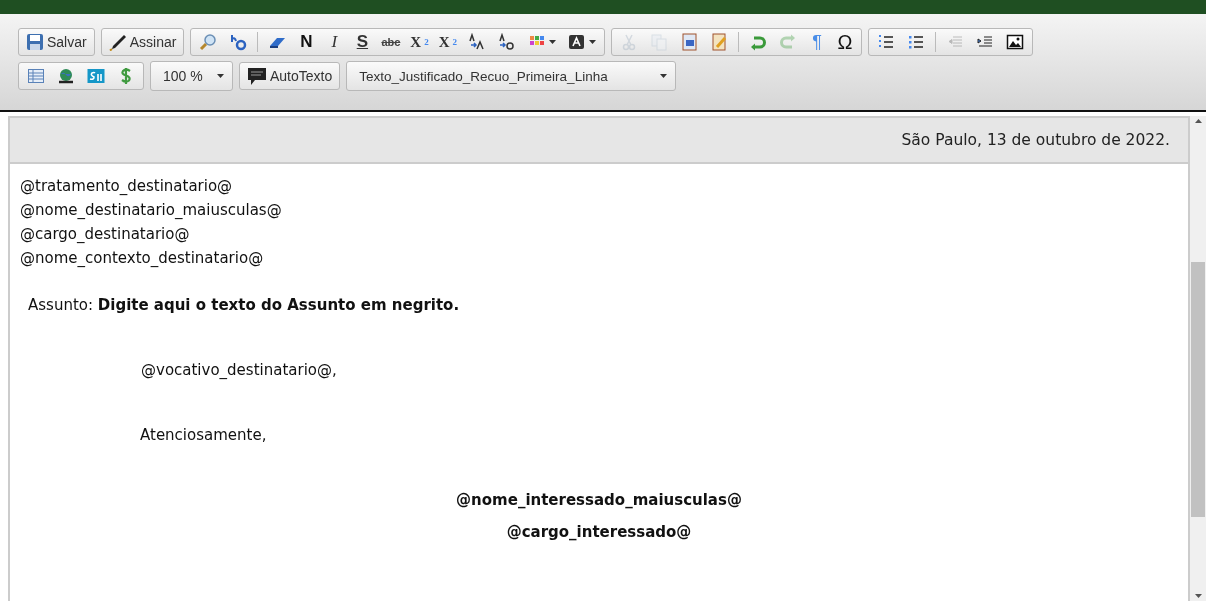 The image size is (1206, 601). What do you see at coordinates (1035, 140) in the screenshot?
I see `date-text: São Paulo, 13 de outubro de 2022.` at bounding box center [1035, 140].